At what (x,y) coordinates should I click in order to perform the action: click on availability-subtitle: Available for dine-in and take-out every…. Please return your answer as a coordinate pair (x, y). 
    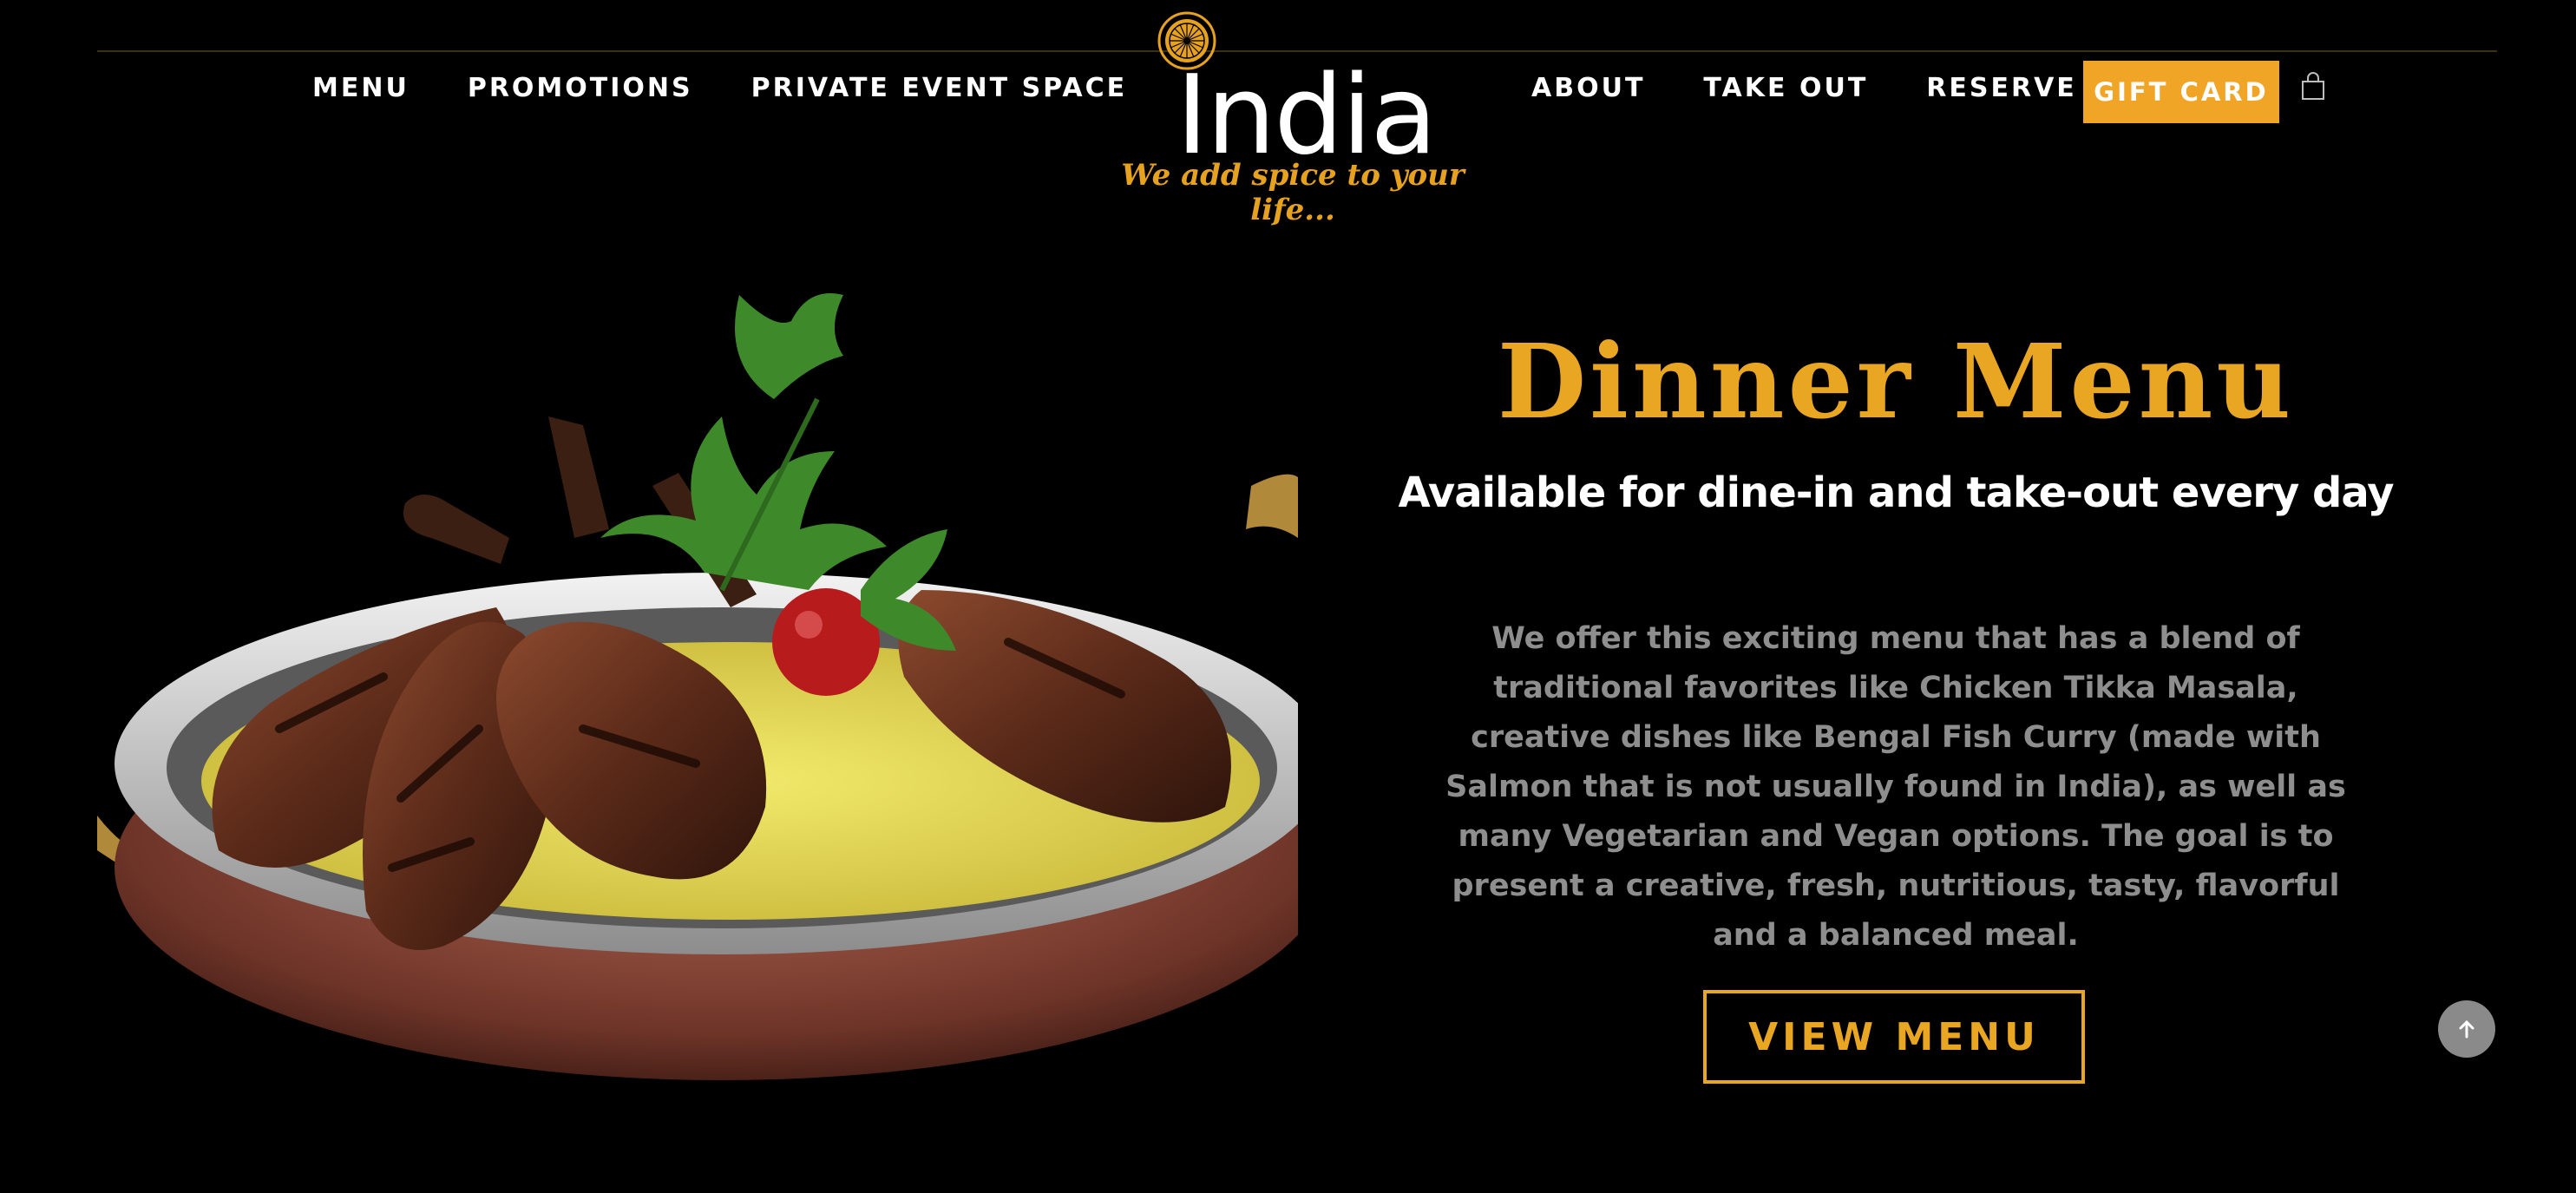
    Looking at the image, I should click on (1896, 493).